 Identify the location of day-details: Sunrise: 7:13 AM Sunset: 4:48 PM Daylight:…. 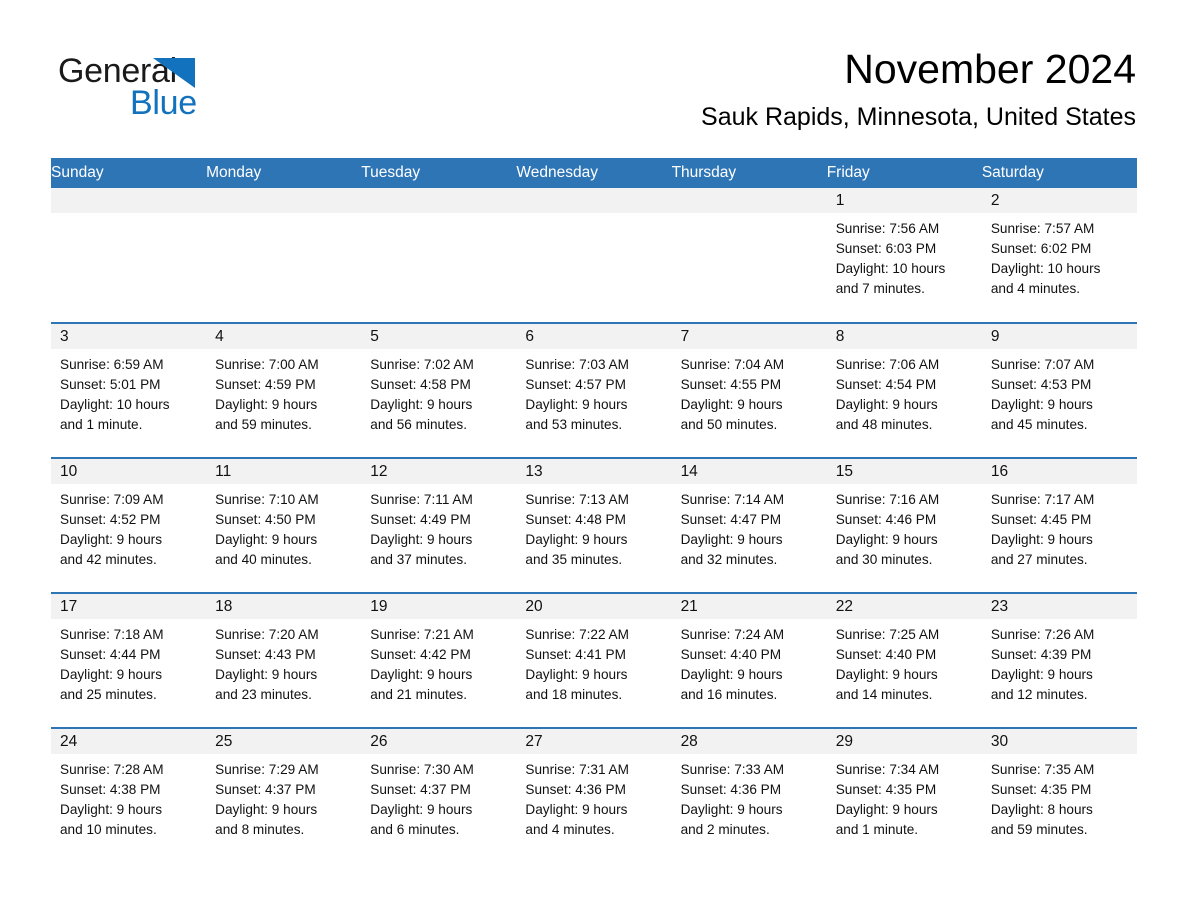
(593, 527).